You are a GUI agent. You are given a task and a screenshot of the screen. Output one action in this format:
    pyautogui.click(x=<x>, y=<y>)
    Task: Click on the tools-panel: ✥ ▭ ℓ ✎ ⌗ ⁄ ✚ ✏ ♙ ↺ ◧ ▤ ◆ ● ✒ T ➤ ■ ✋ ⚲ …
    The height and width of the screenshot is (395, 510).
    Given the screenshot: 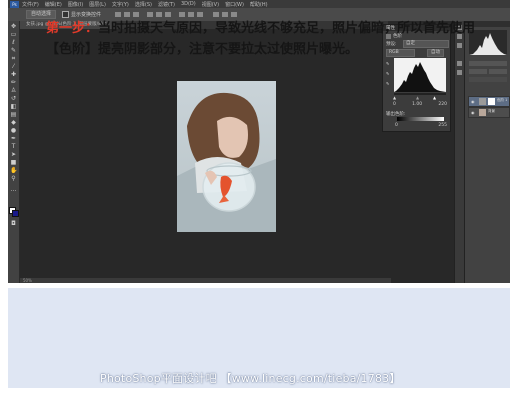 What is the action you would take?
    pyautogui.click(x=14, y=152)
    